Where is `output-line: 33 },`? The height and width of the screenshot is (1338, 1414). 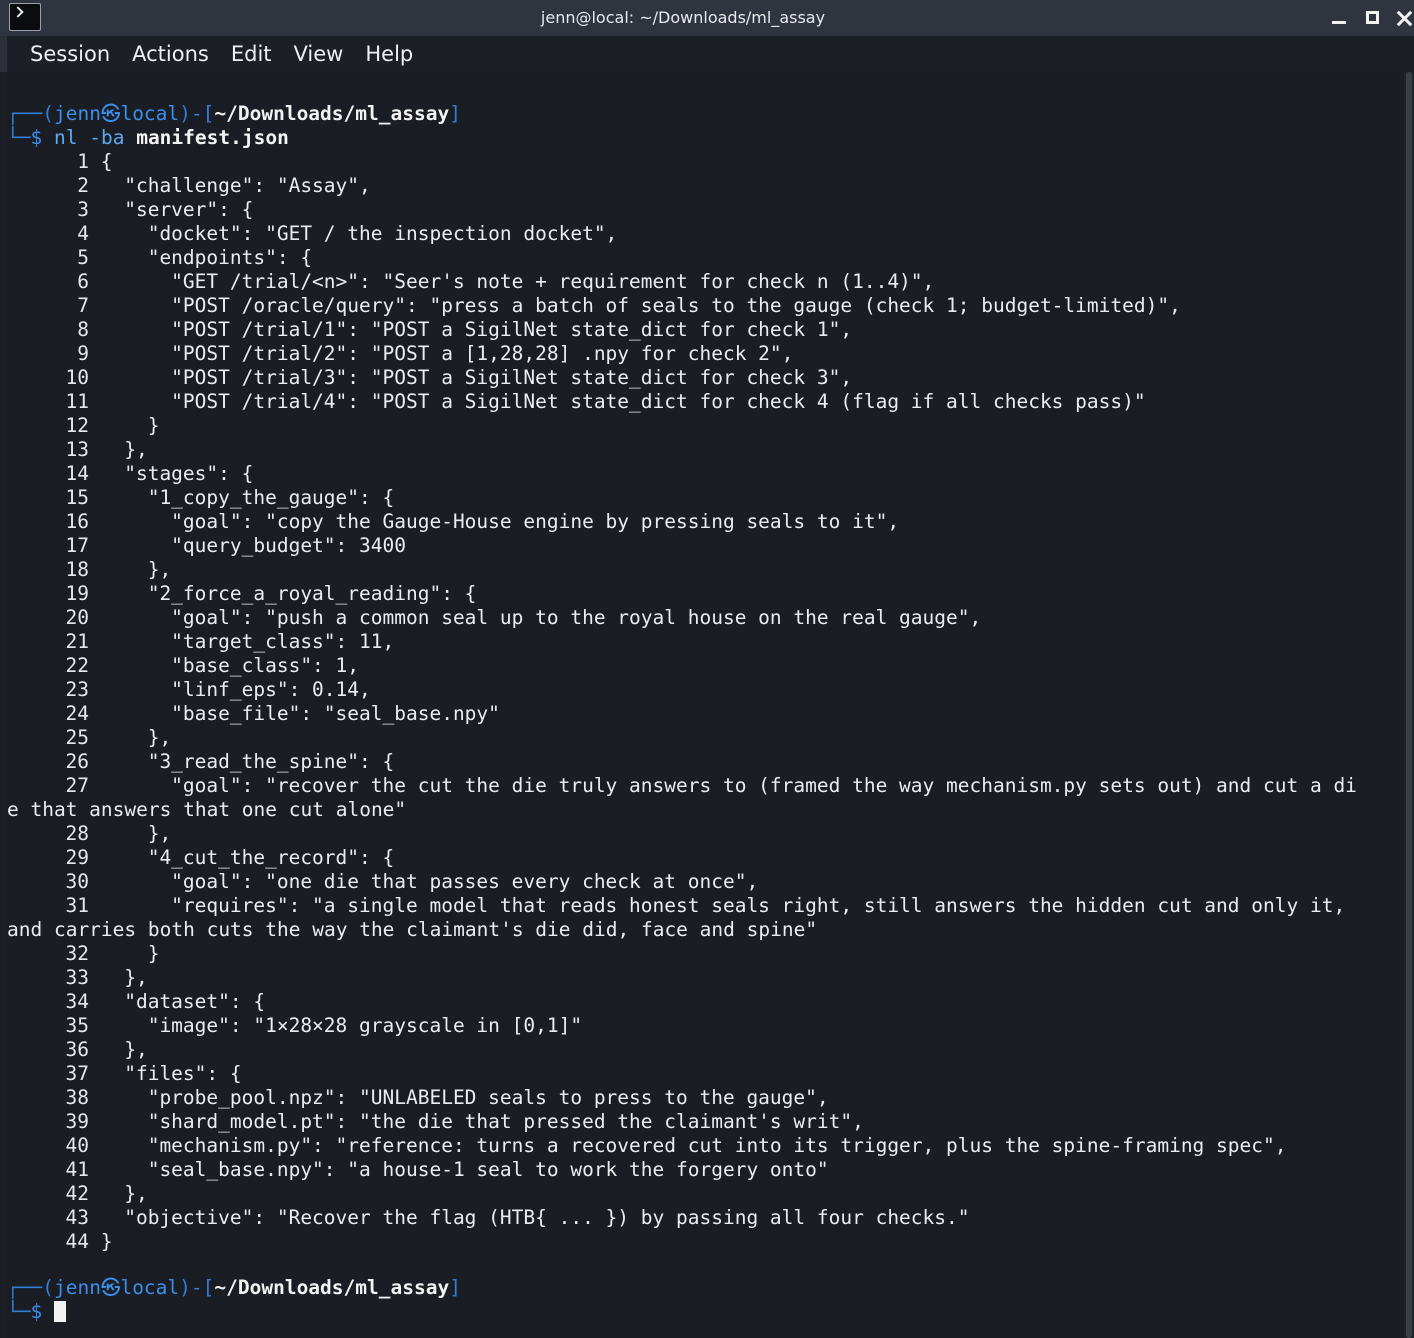
output-line: 33 }, is located at coordinates (705, 978).